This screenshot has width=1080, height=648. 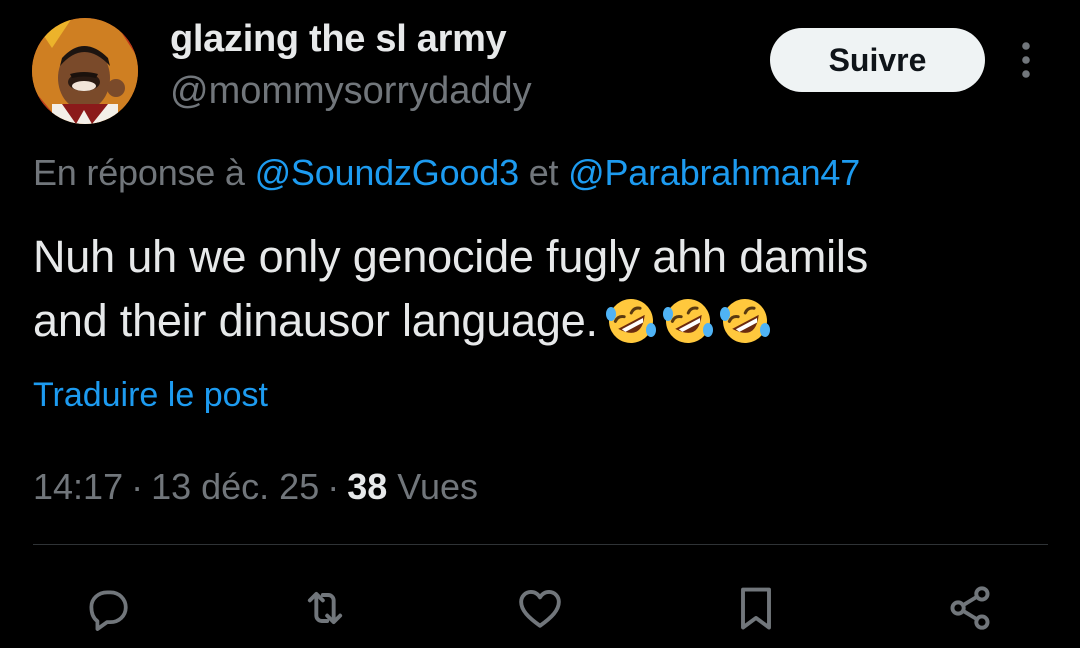 What do you see at coordinates (877, 60) in the screenshot?
I see `follow-button: Suivre` at bounding box center [877, 60].